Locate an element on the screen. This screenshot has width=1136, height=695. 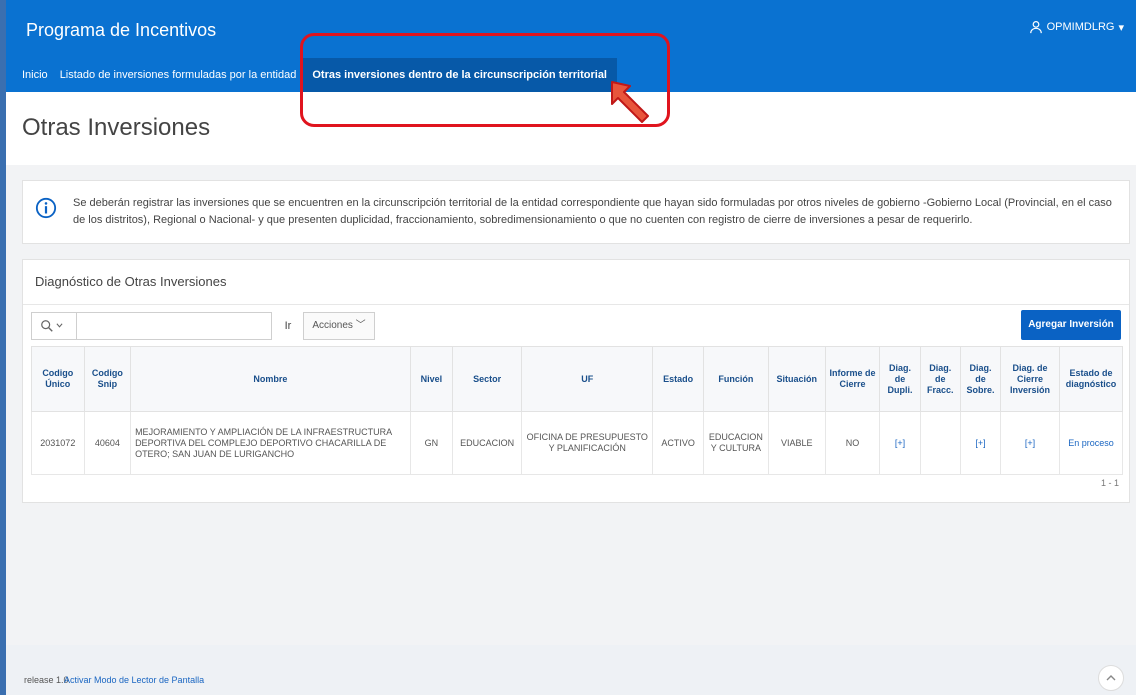
col-header-diag-cierre: Diag. de Cierre Inversión is located at coordinates (1030, 379).